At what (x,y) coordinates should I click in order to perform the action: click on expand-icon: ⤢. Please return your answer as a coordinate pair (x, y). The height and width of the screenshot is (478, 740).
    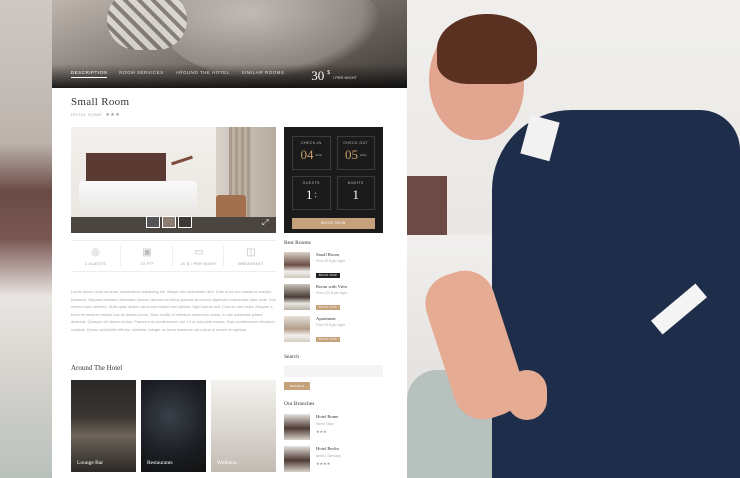
    Looking at the image, I should click on (266, 223).